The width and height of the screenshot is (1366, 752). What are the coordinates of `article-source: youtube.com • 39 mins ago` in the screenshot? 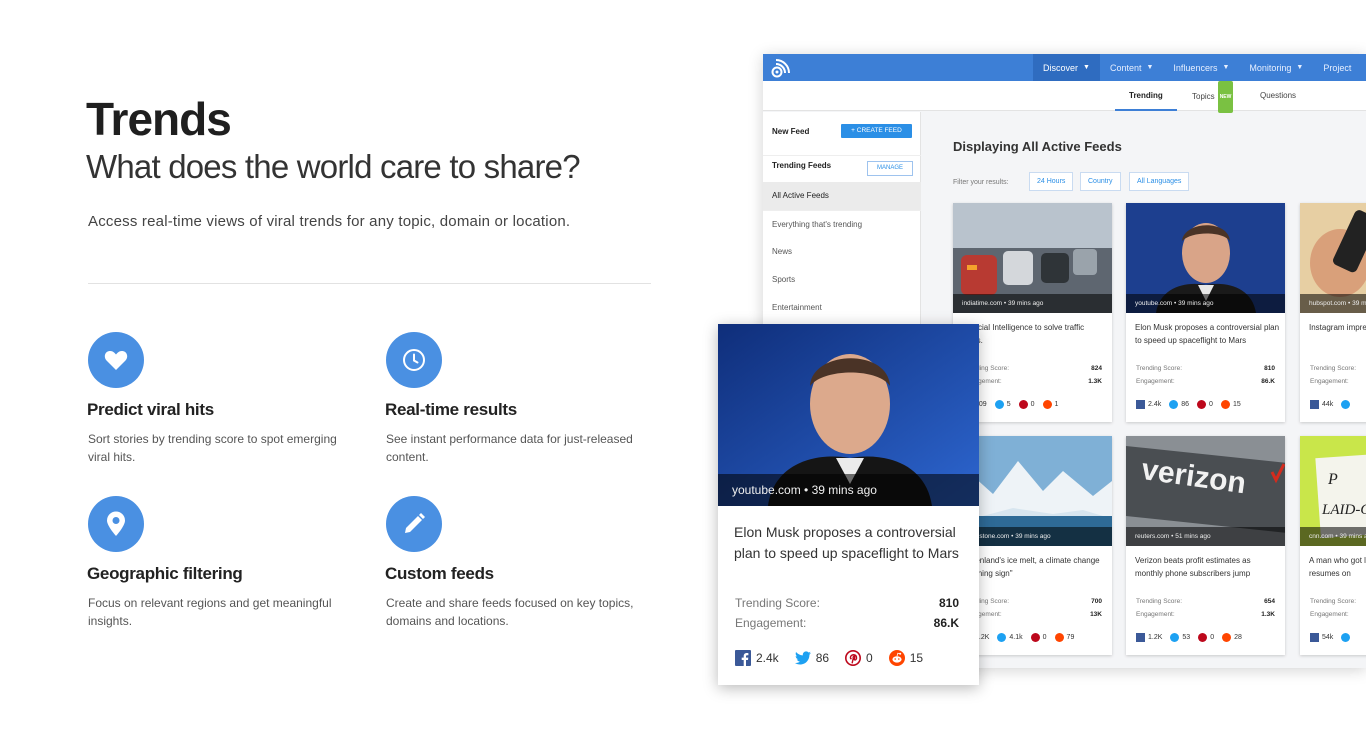 It's located at (1205, 303).